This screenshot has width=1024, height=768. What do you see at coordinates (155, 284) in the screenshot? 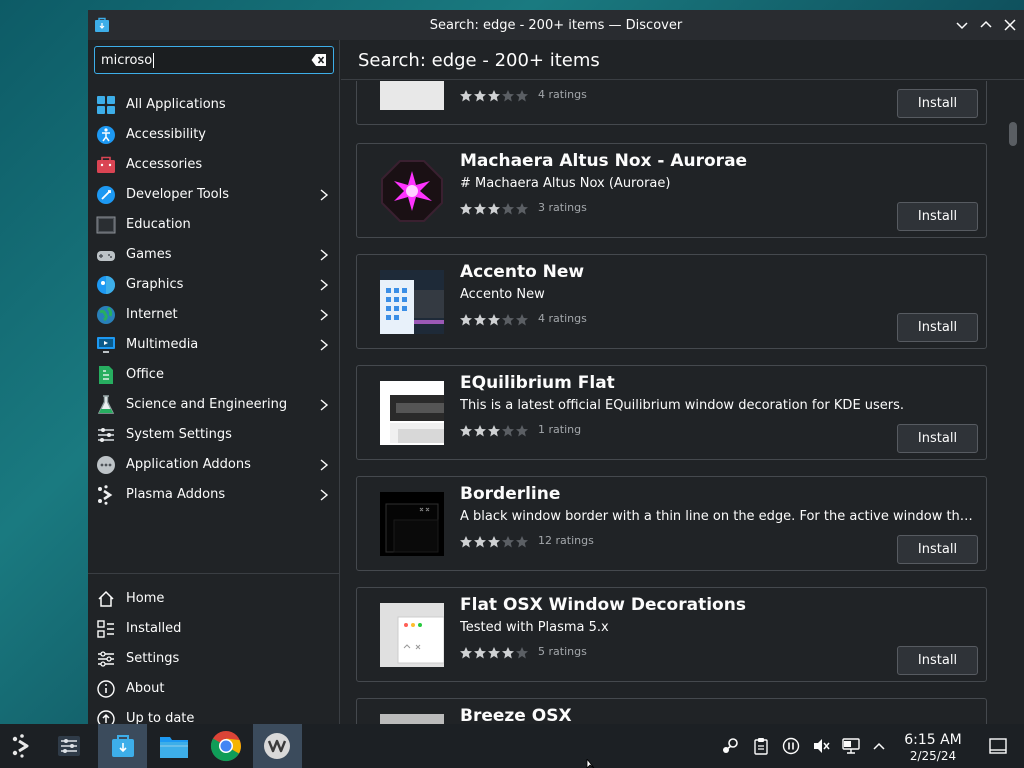
I see `category-label: Graphics` at bounding box center [155, 284].